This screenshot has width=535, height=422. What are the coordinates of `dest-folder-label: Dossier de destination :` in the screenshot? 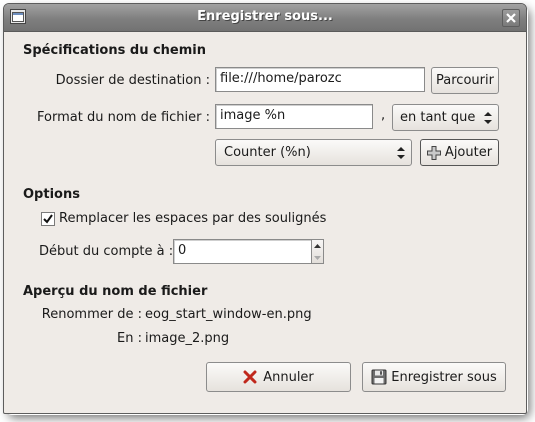 It's located at (132, 80).